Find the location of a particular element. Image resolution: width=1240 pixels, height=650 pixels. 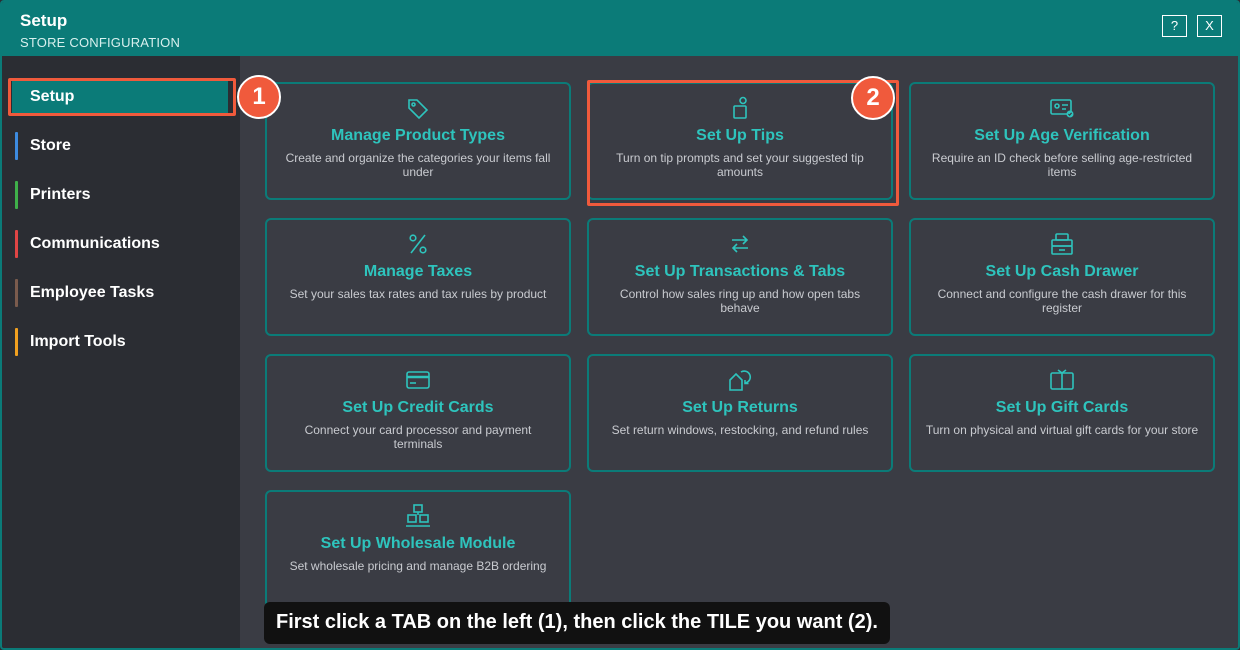

tile-title: Set Up Age Verification is located at coordinates (1062, 135).